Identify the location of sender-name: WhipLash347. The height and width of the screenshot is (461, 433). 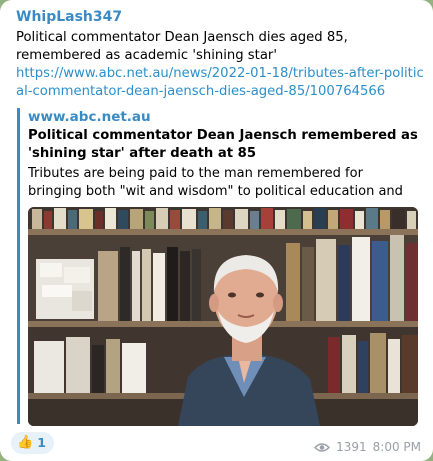
(69, 17).